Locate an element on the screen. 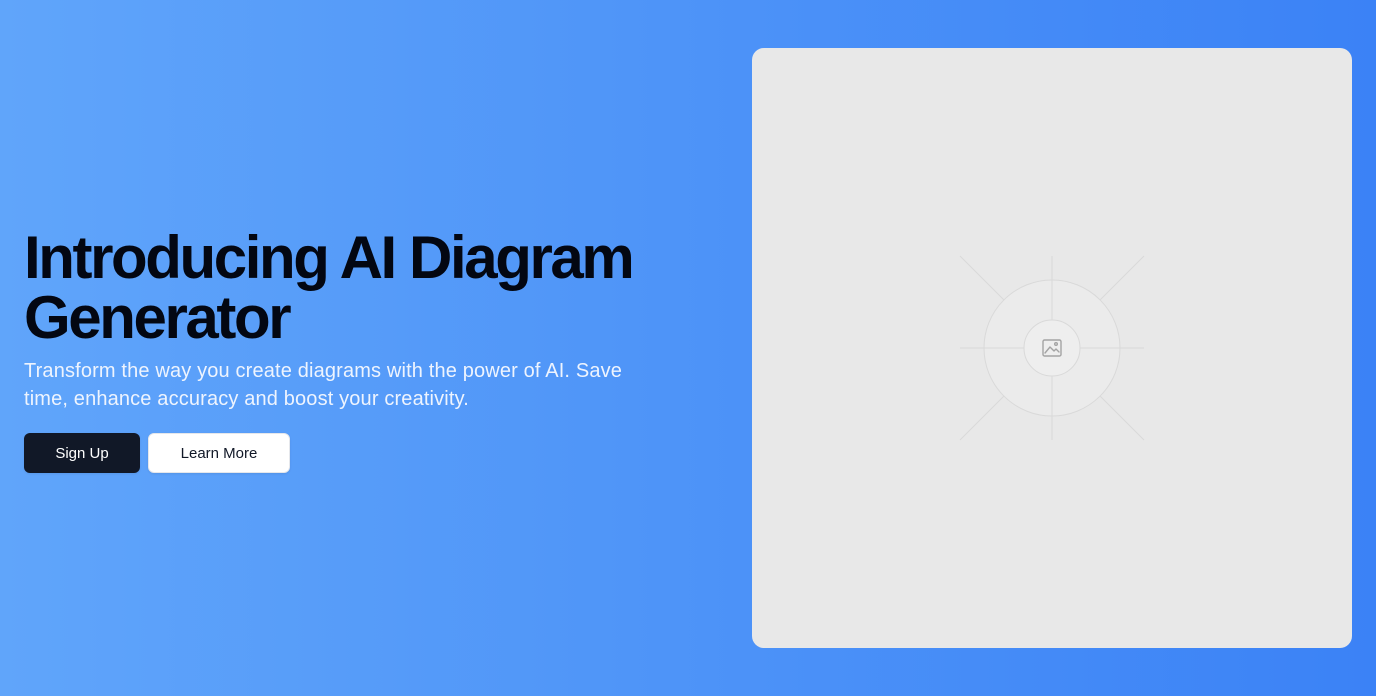 The height and width of the screenshot is (696, 1376). sign-up-button: Sign Up is located at coordinates (82, 453).